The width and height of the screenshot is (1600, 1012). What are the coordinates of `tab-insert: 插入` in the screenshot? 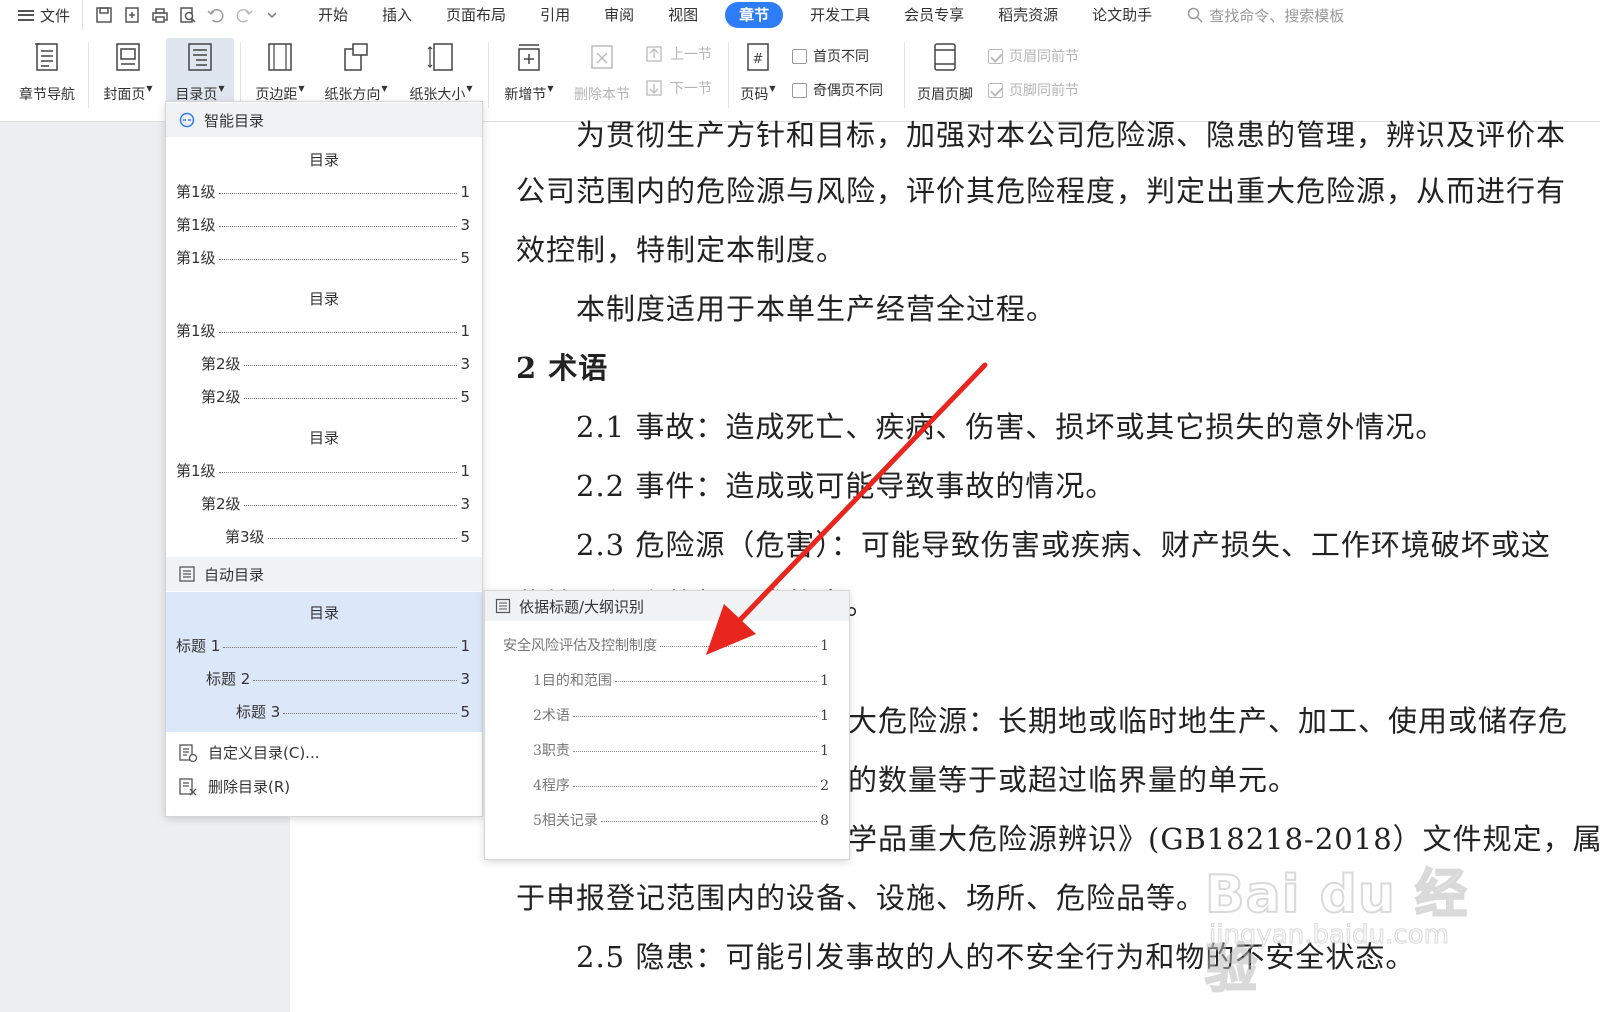 It's located at (397, 15).